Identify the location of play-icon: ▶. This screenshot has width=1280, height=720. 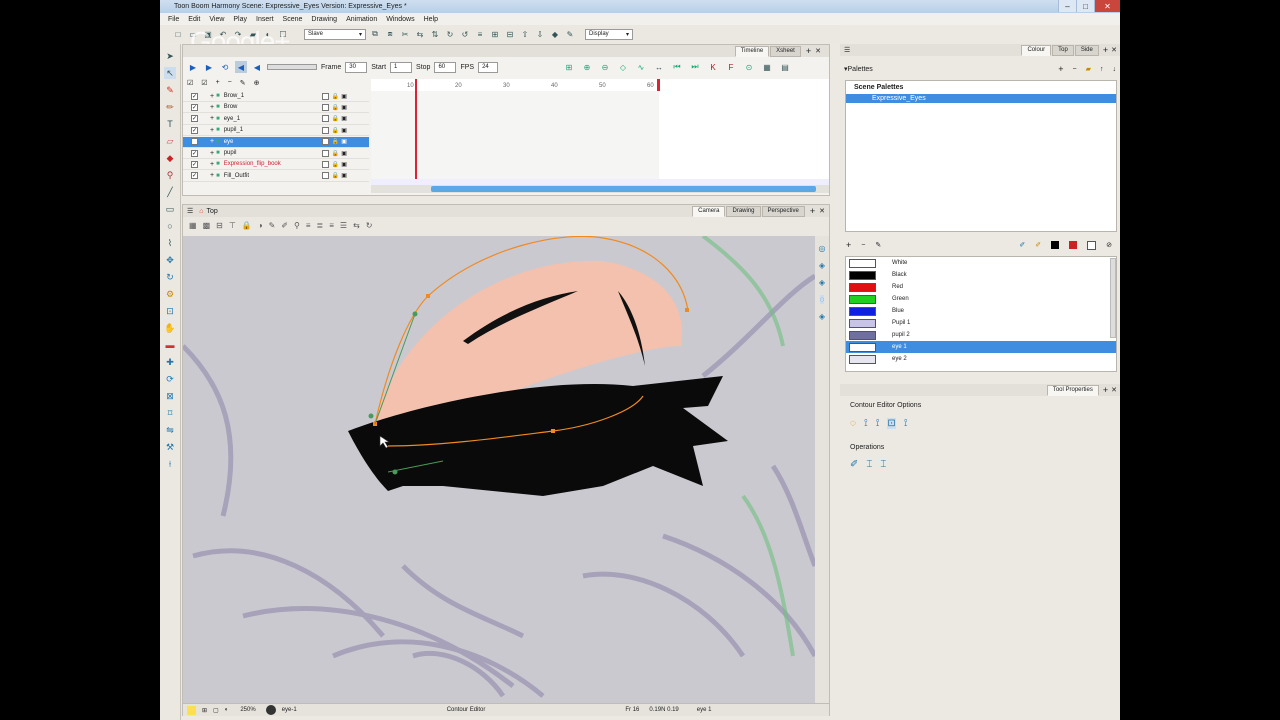
(193, 67).